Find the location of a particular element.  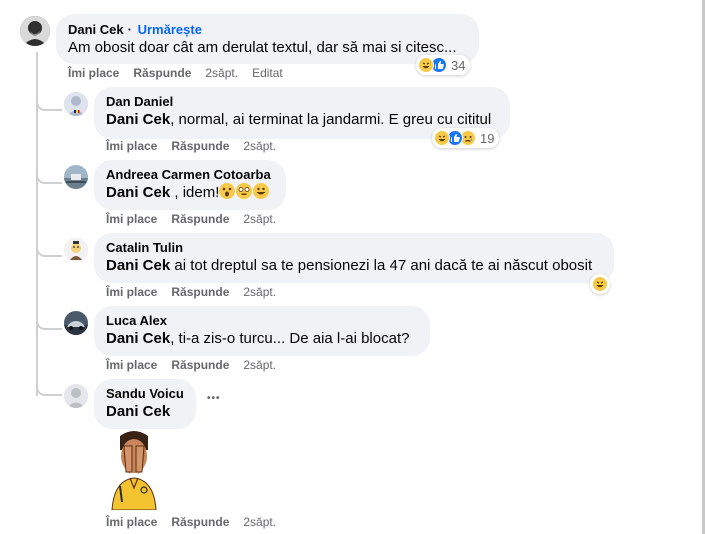

more-options-button: ••• is located at coordinates (214, 398).